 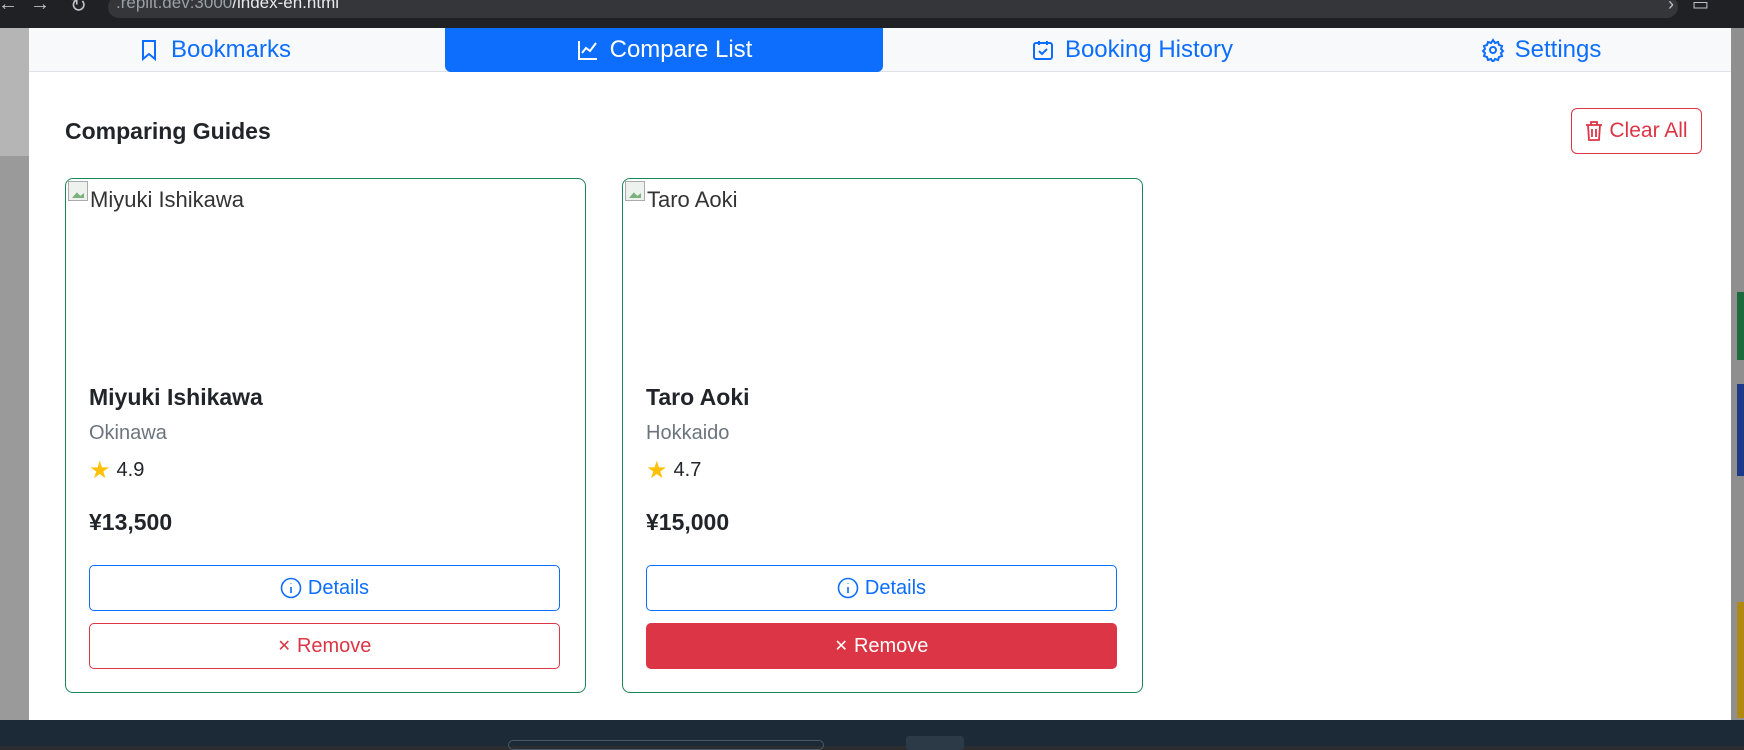 I want to click on guide-rating: ★ 4.9, so click(x=117, y=470).